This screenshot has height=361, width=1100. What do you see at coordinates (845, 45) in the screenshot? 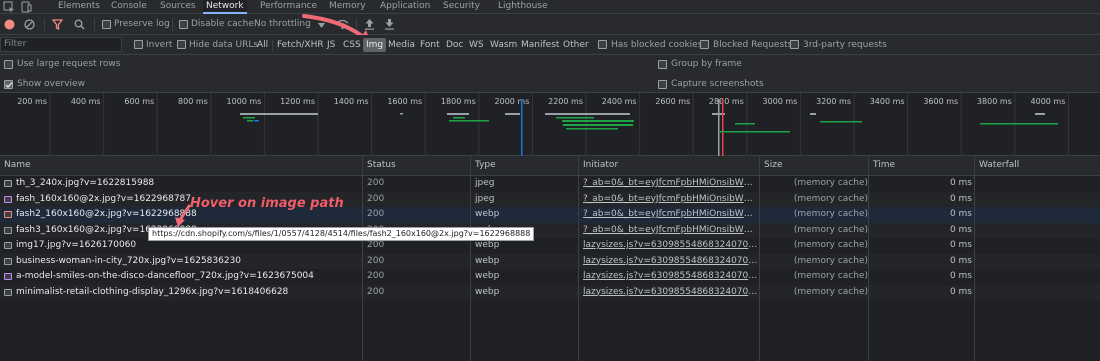
I see `third-party-label: 3rd-party requests` at bounding box center [845, 45].